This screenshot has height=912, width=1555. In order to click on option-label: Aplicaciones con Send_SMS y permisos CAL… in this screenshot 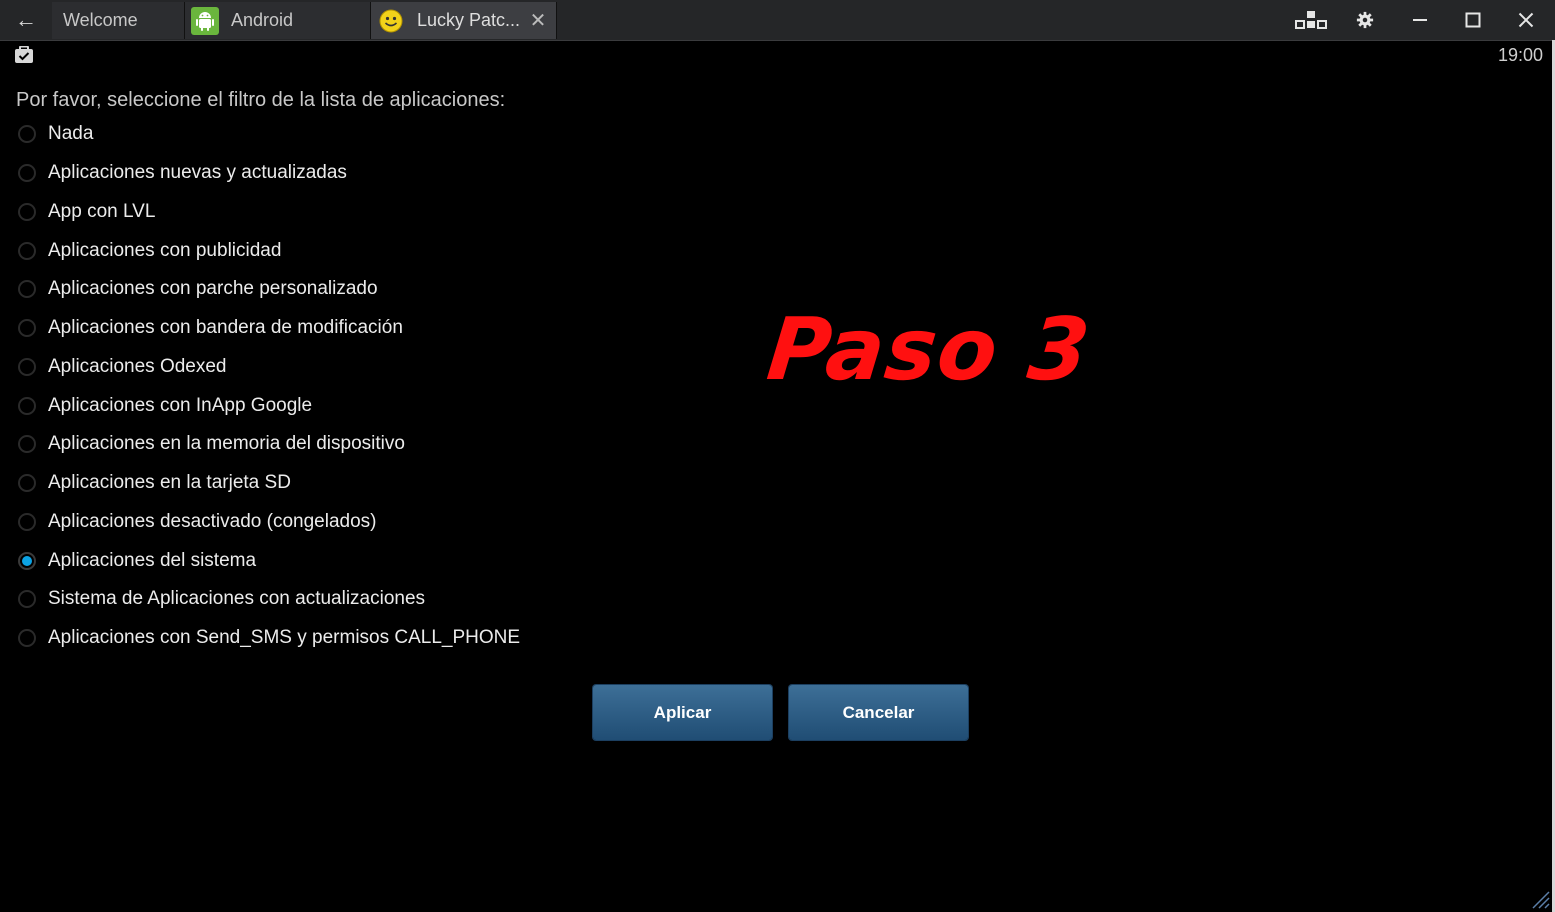, I will do `click(284, 638)`.